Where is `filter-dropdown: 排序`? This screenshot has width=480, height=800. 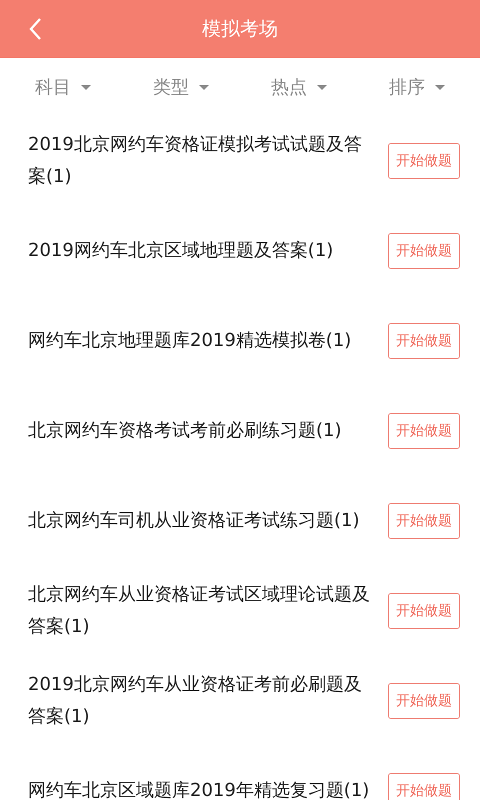
filter-dropdown: 排序 is located at coordinates (417, 87).